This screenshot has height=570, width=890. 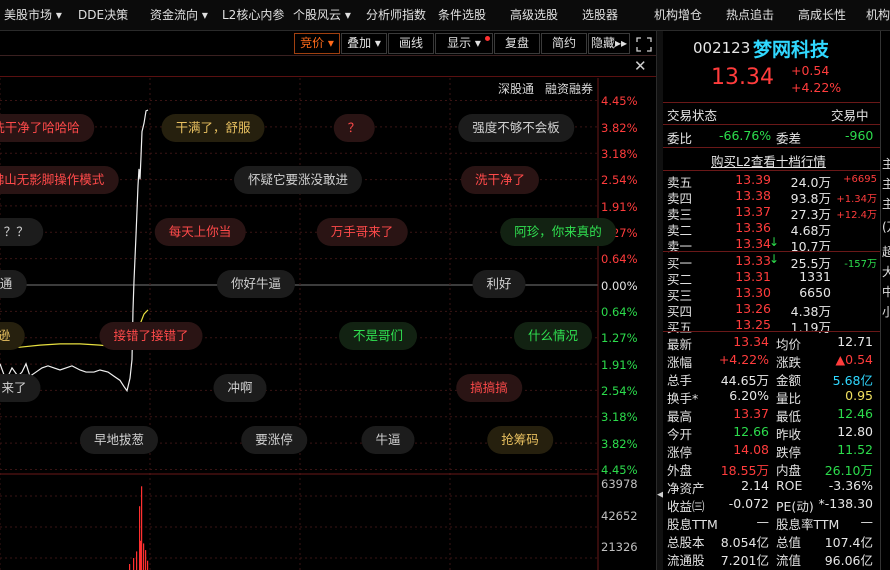 I want to click on bid-volume-change: -157万, so click(x=860, y=264).